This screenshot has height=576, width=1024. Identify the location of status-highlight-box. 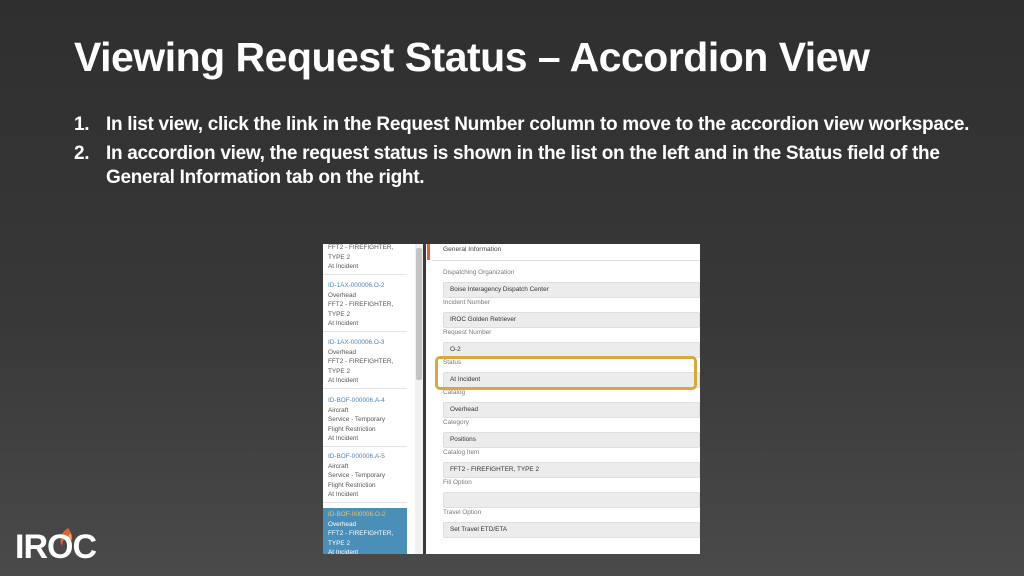
(566, 373).